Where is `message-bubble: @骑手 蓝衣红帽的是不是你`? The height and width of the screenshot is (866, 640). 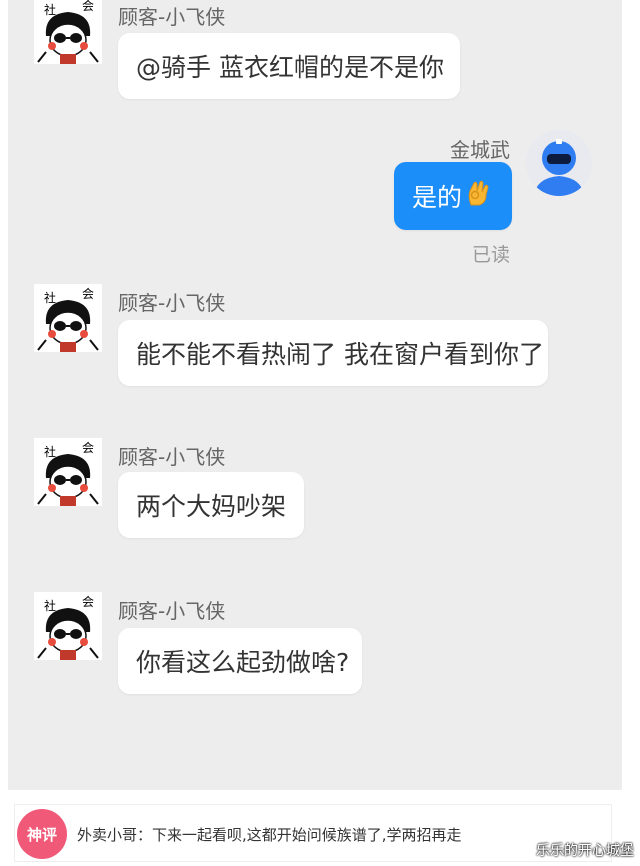 message-bubble: @骑手 蓝衣红帽的是不是你 is located at coordinates (289, 66).